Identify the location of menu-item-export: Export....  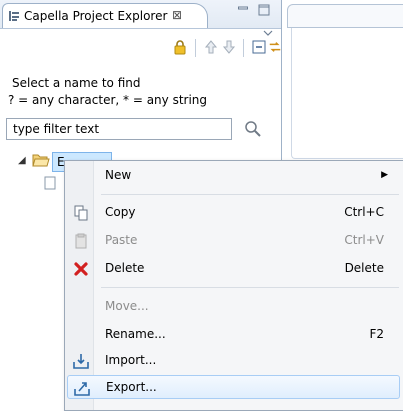
(233, 387).